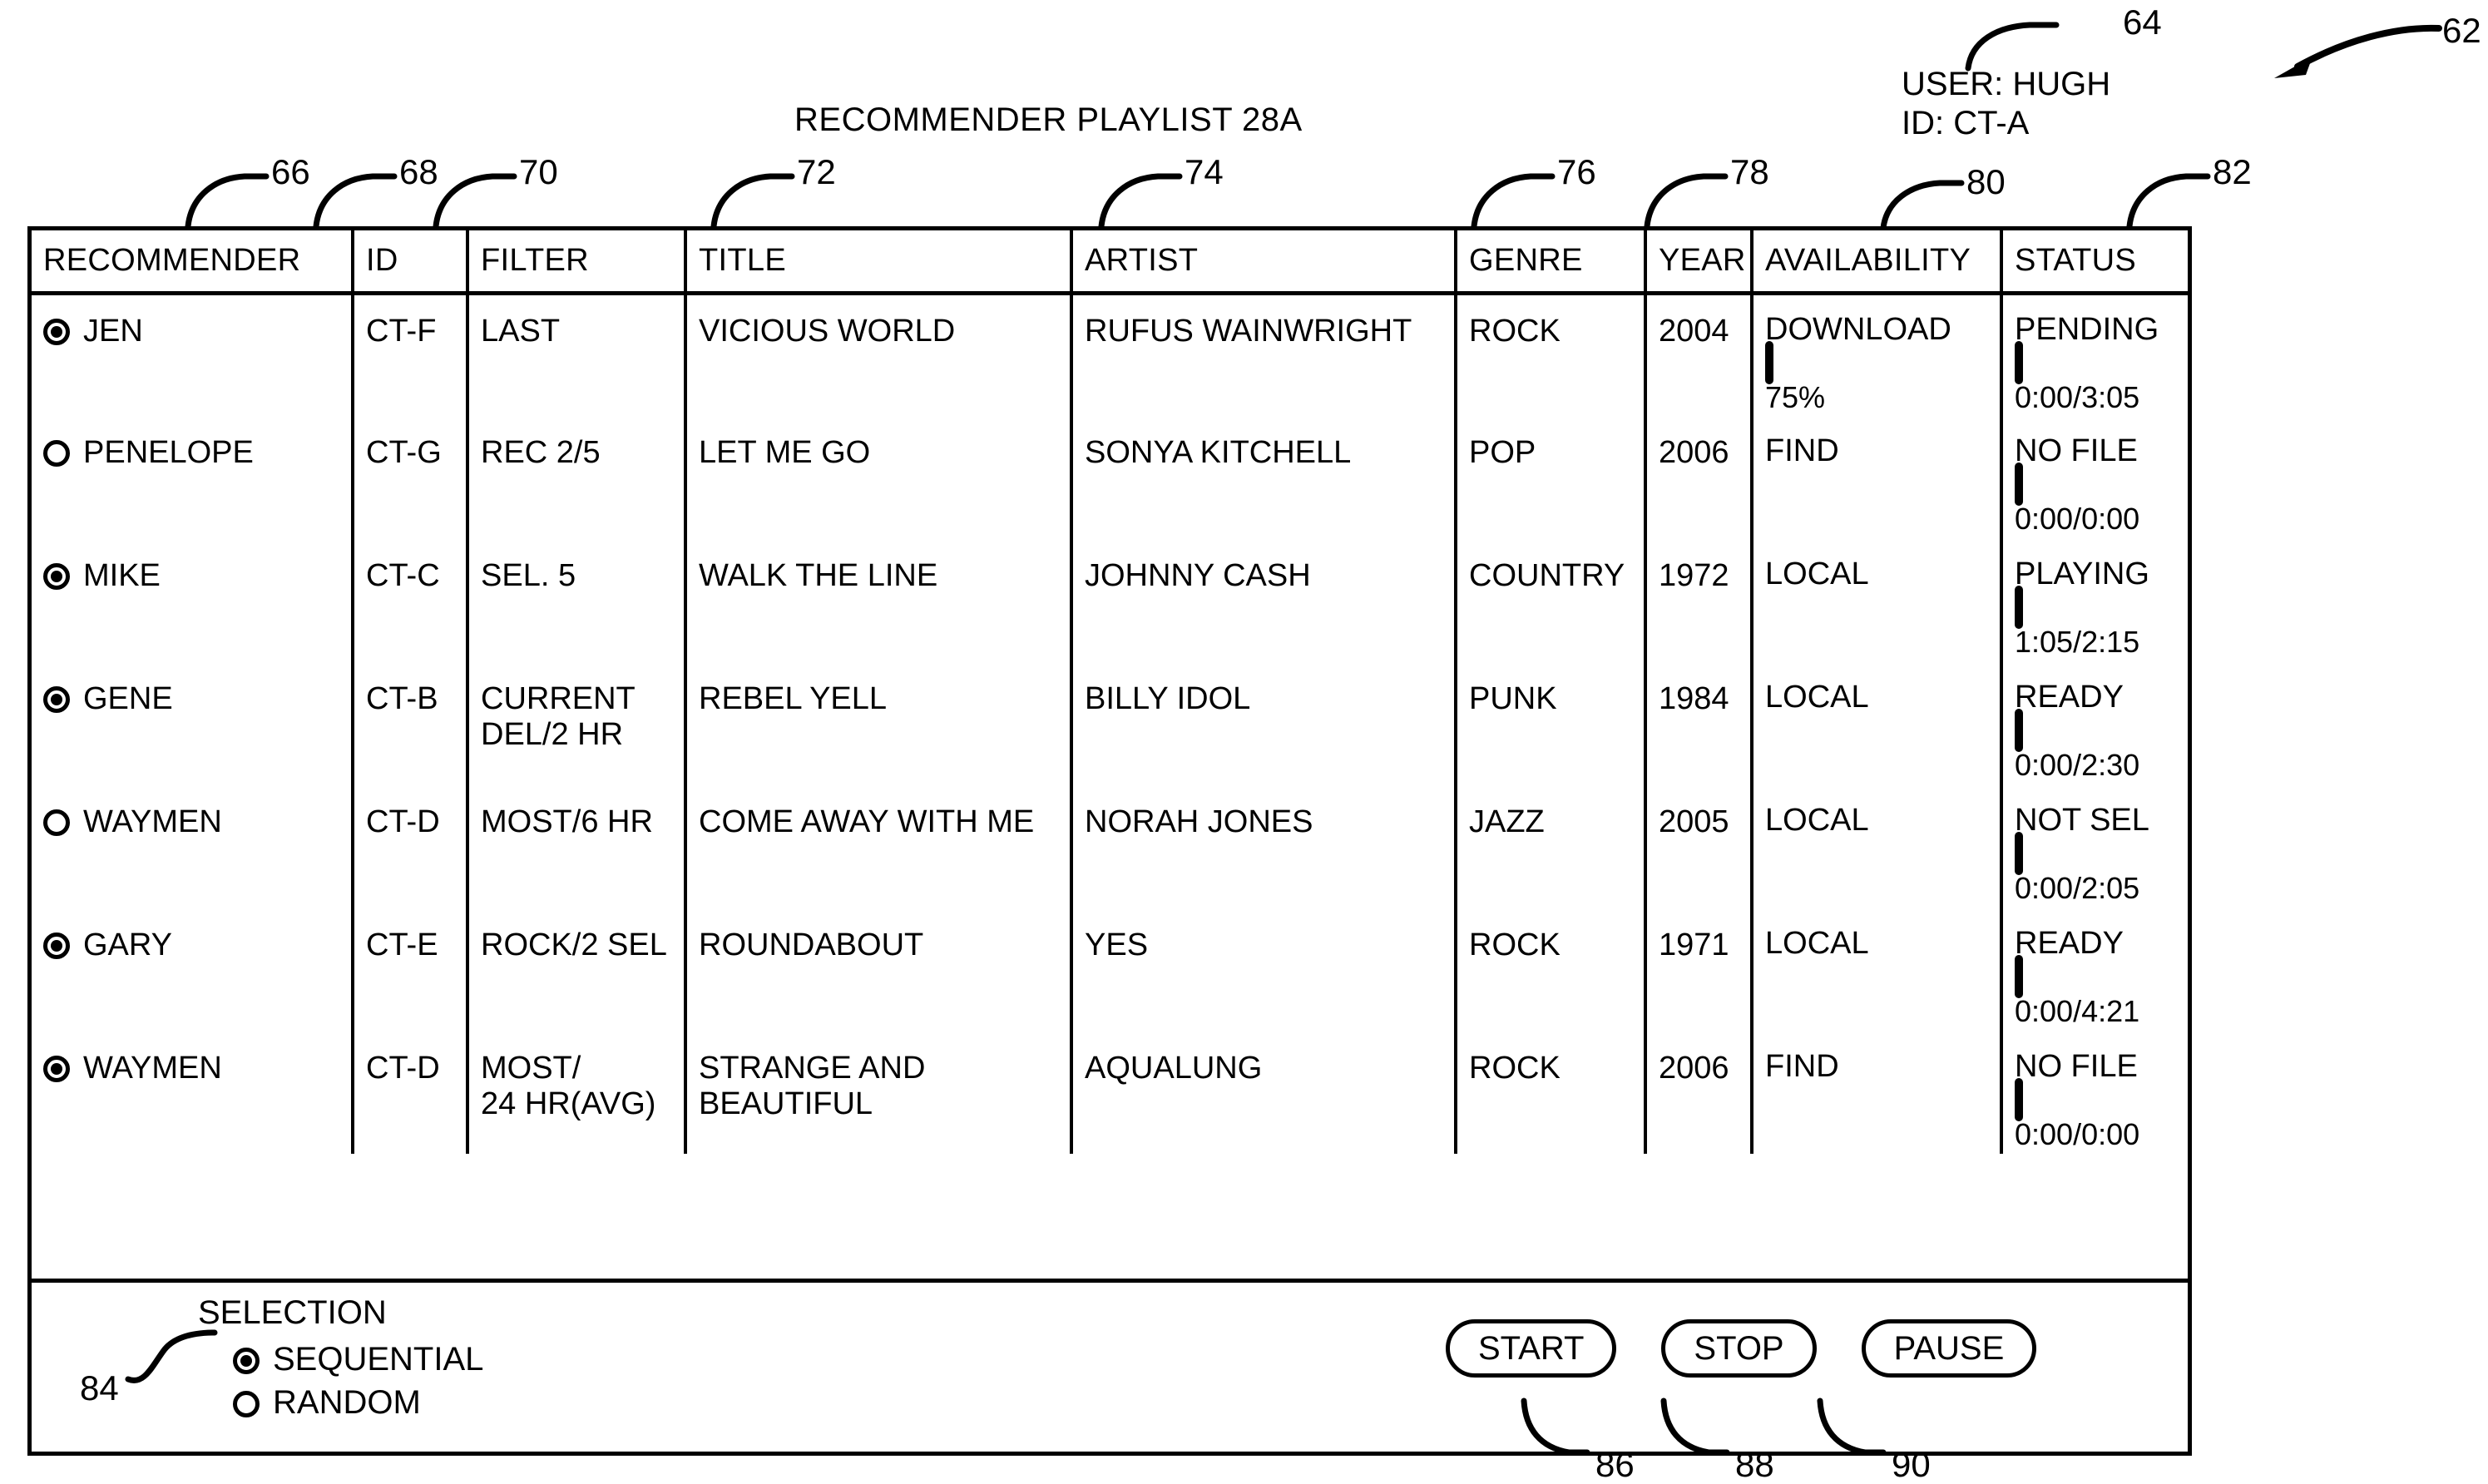 The height and width of the screenshot is (1484, 2488). Describe the element at coordinates (1858, 329) in the screenshot. I see `availability-label: DOWNLOAD` at that location.